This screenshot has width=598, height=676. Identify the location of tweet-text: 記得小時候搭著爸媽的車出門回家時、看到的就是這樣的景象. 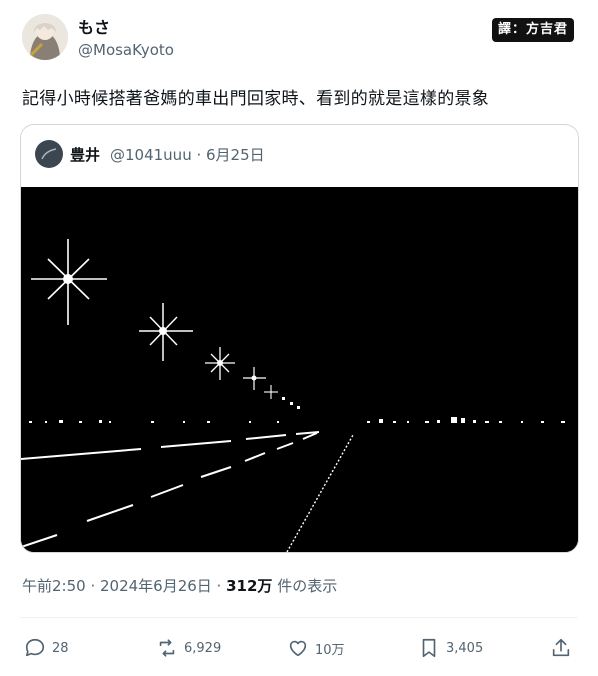
(256, 99).